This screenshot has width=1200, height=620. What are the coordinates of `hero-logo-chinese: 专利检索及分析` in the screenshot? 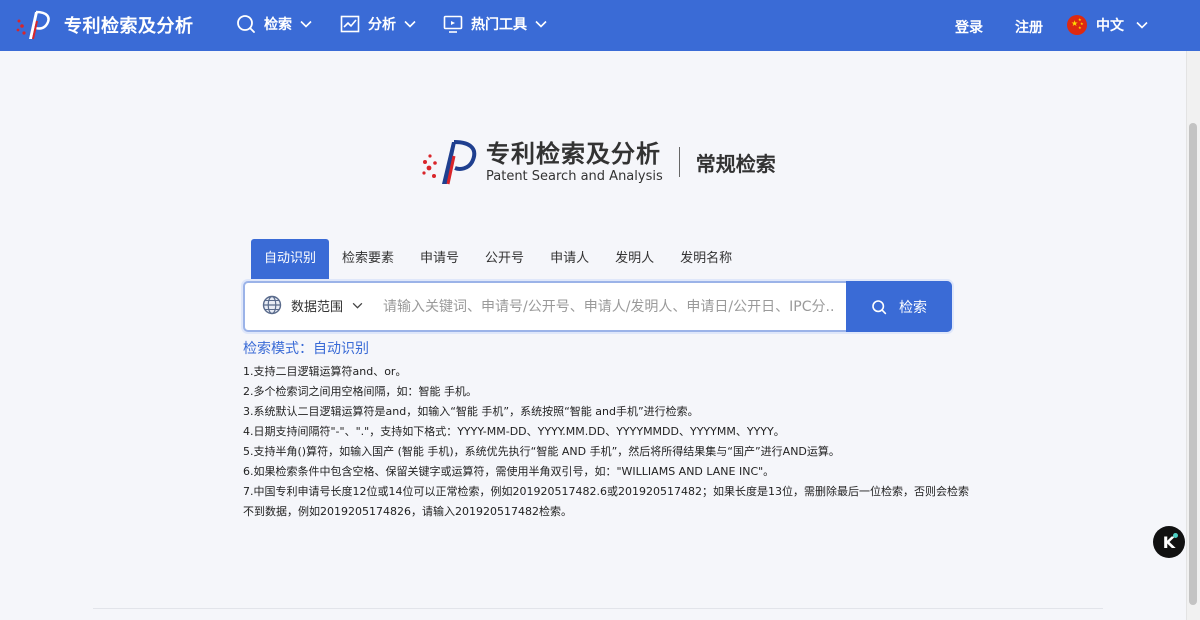 It's located at (573, 153).